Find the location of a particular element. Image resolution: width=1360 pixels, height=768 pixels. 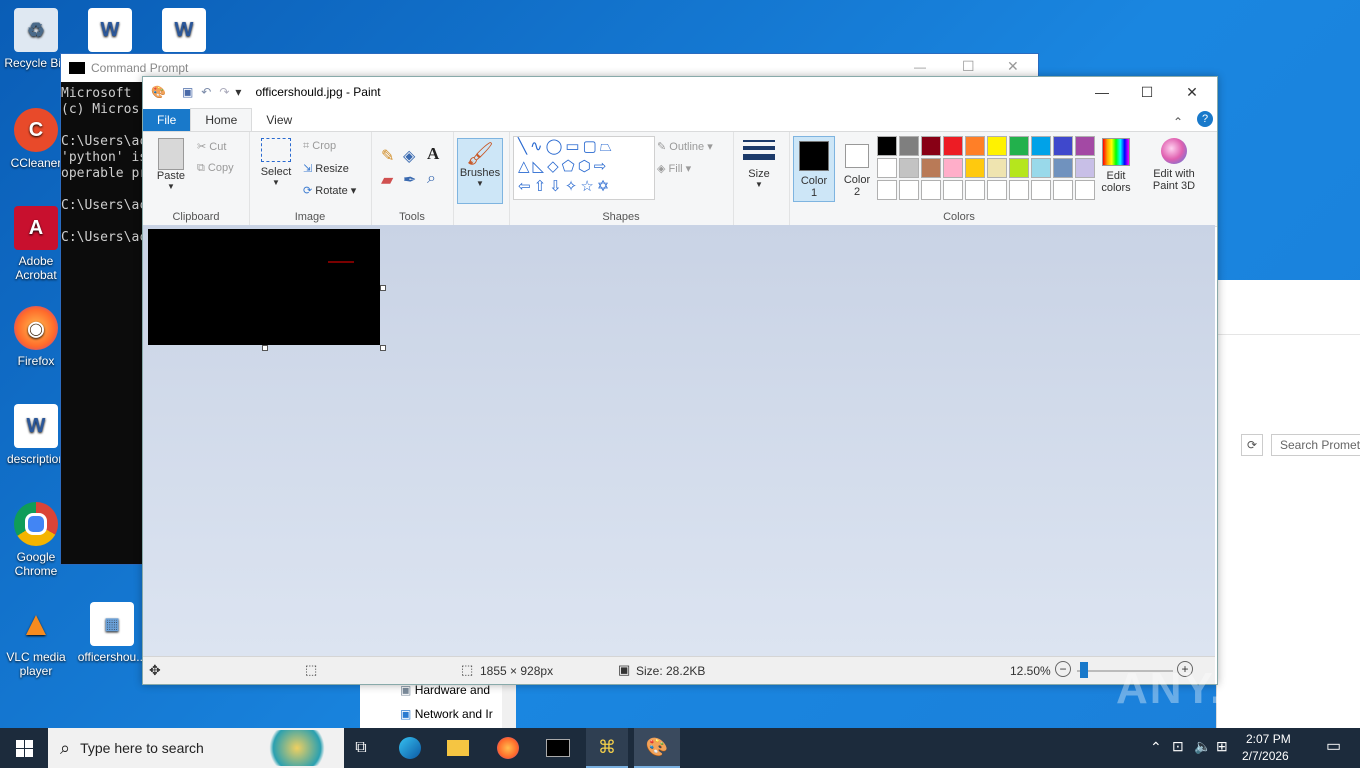

paste-button: Paste ▼ is located at coordinates (171, 164).